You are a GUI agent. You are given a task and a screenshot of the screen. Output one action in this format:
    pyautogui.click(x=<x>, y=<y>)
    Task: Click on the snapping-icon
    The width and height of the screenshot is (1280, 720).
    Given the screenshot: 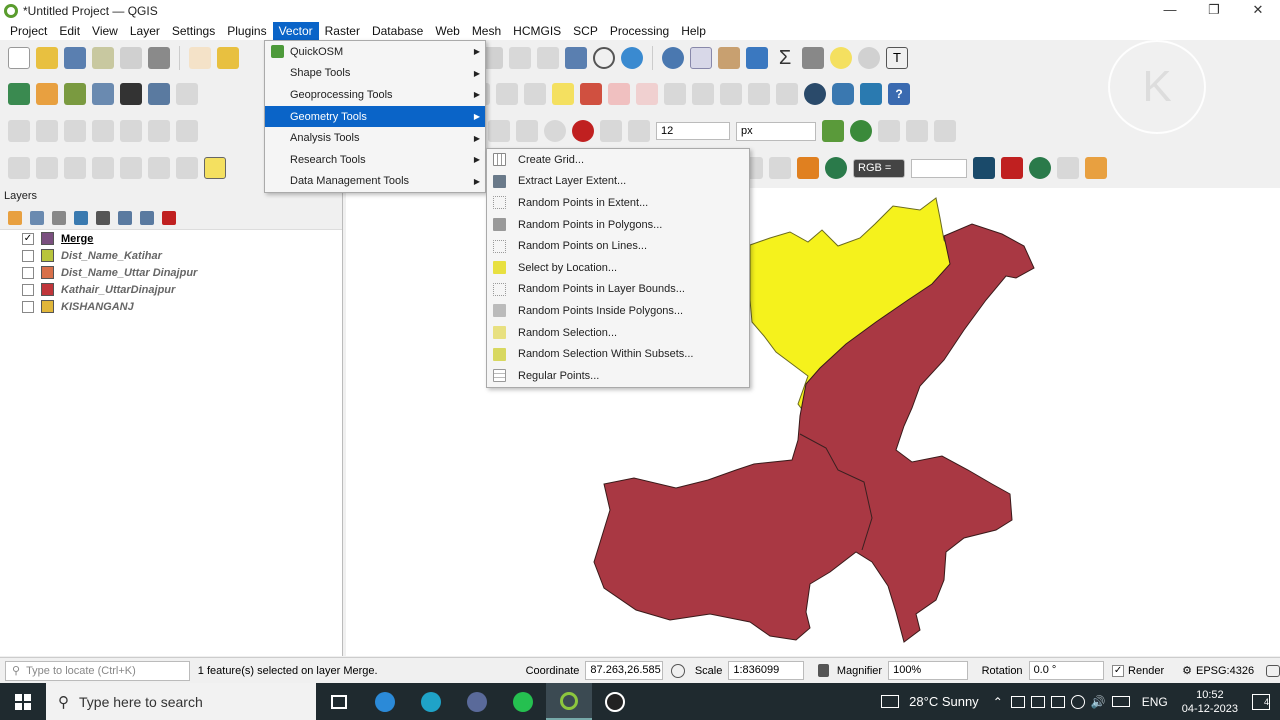 What is the action you would take?
    pyautogui.click(x=611, y=131)
    